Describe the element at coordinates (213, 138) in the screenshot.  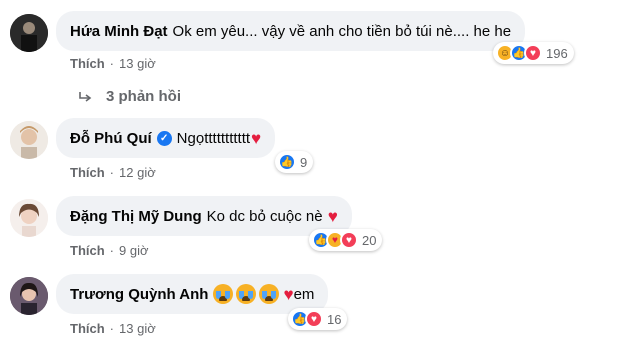
I see `comment-text-content: Ngọttttttttttt` at that location.